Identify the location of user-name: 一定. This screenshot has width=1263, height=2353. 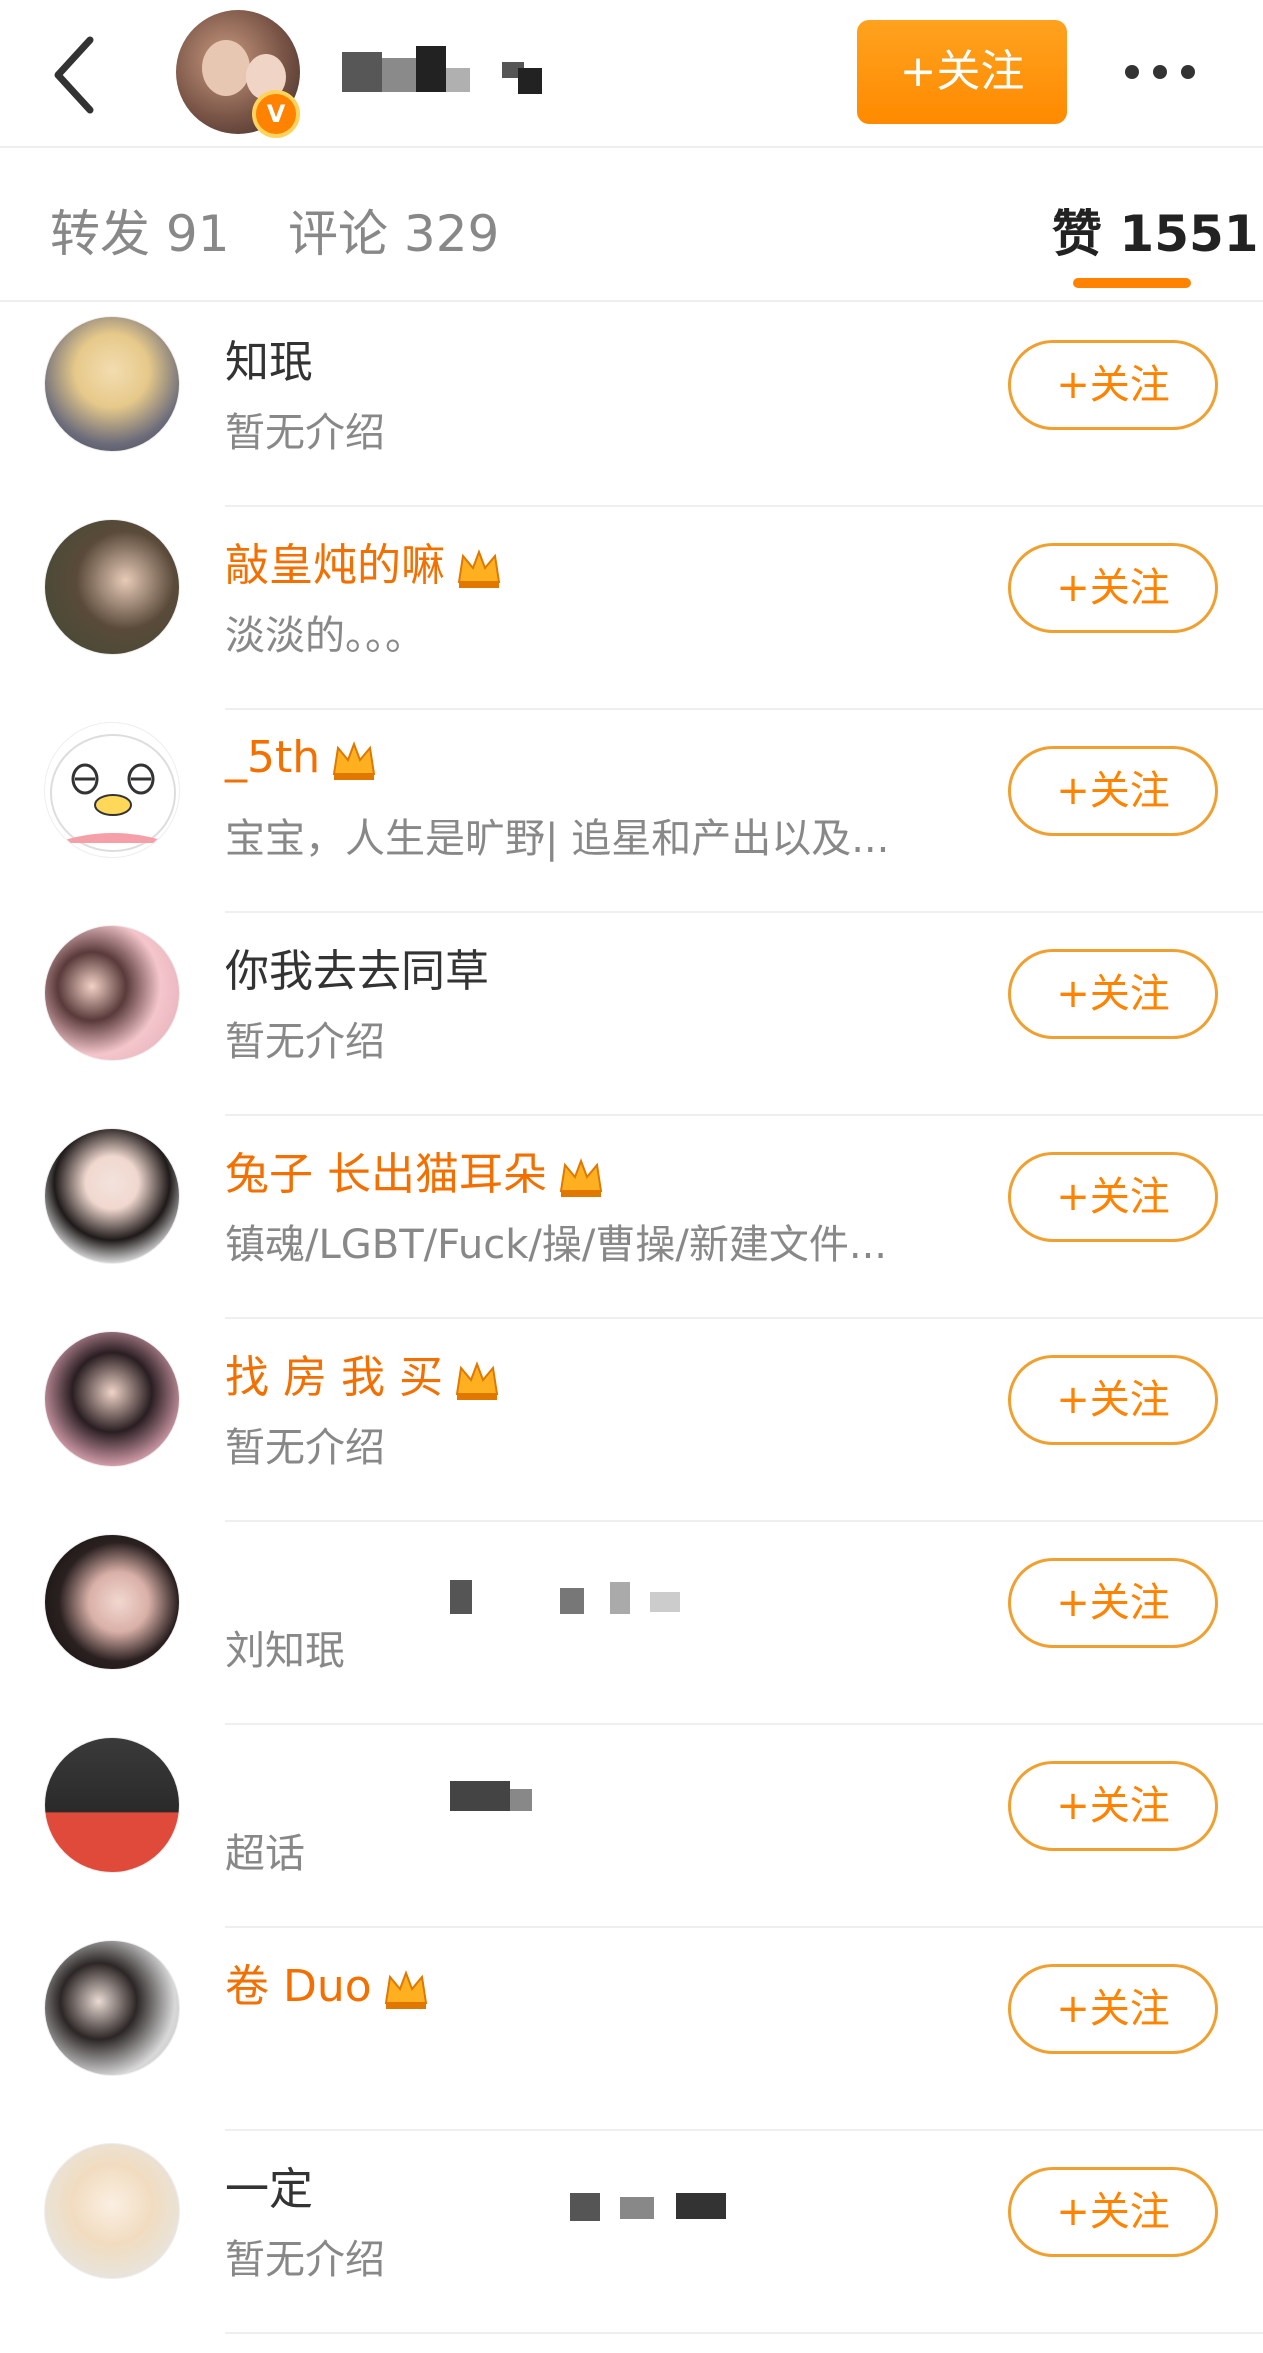
(475, 2187).